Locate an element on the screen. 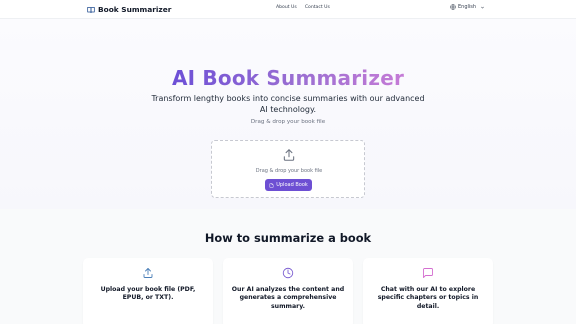 This screenshot has height=324, width=576. book-icon is located at coordinates (91, 9).